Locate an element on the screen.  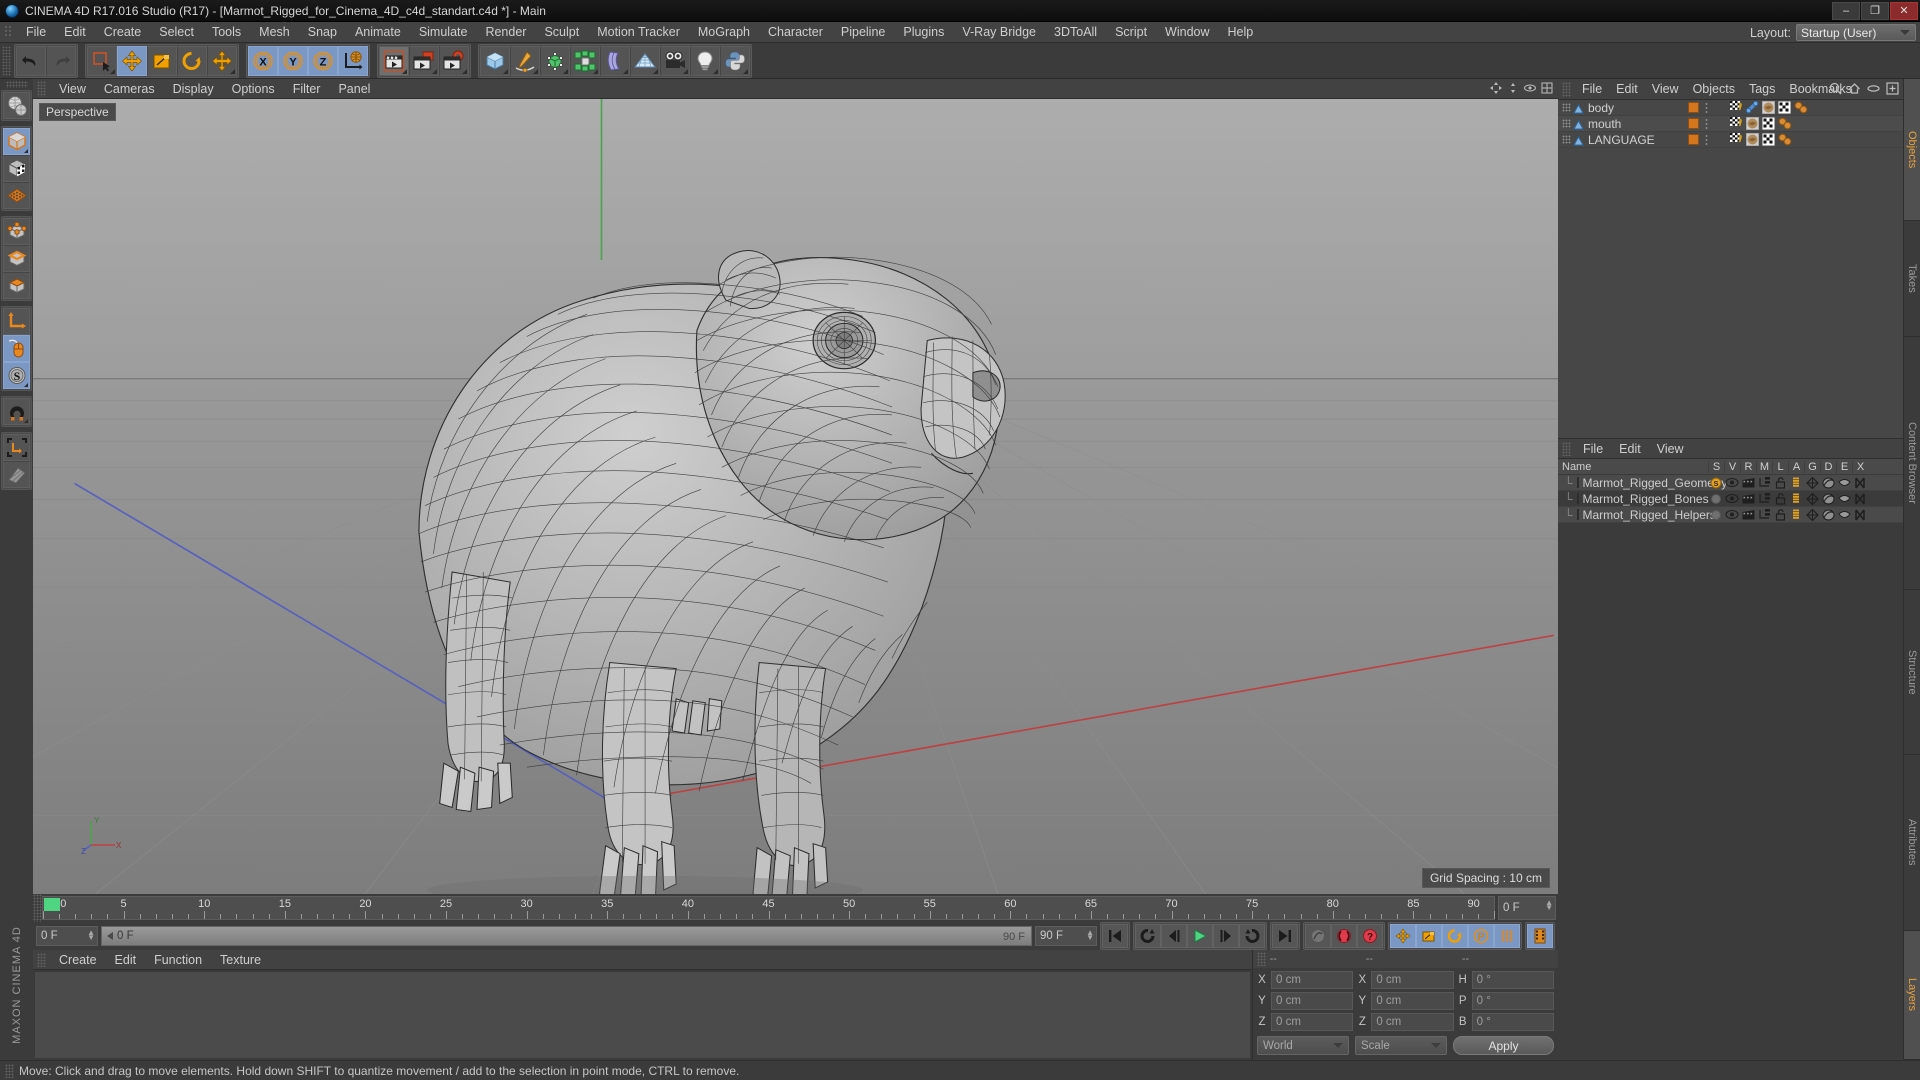
viewport-menu-panel: Panel is located at coordinates (354, 89).